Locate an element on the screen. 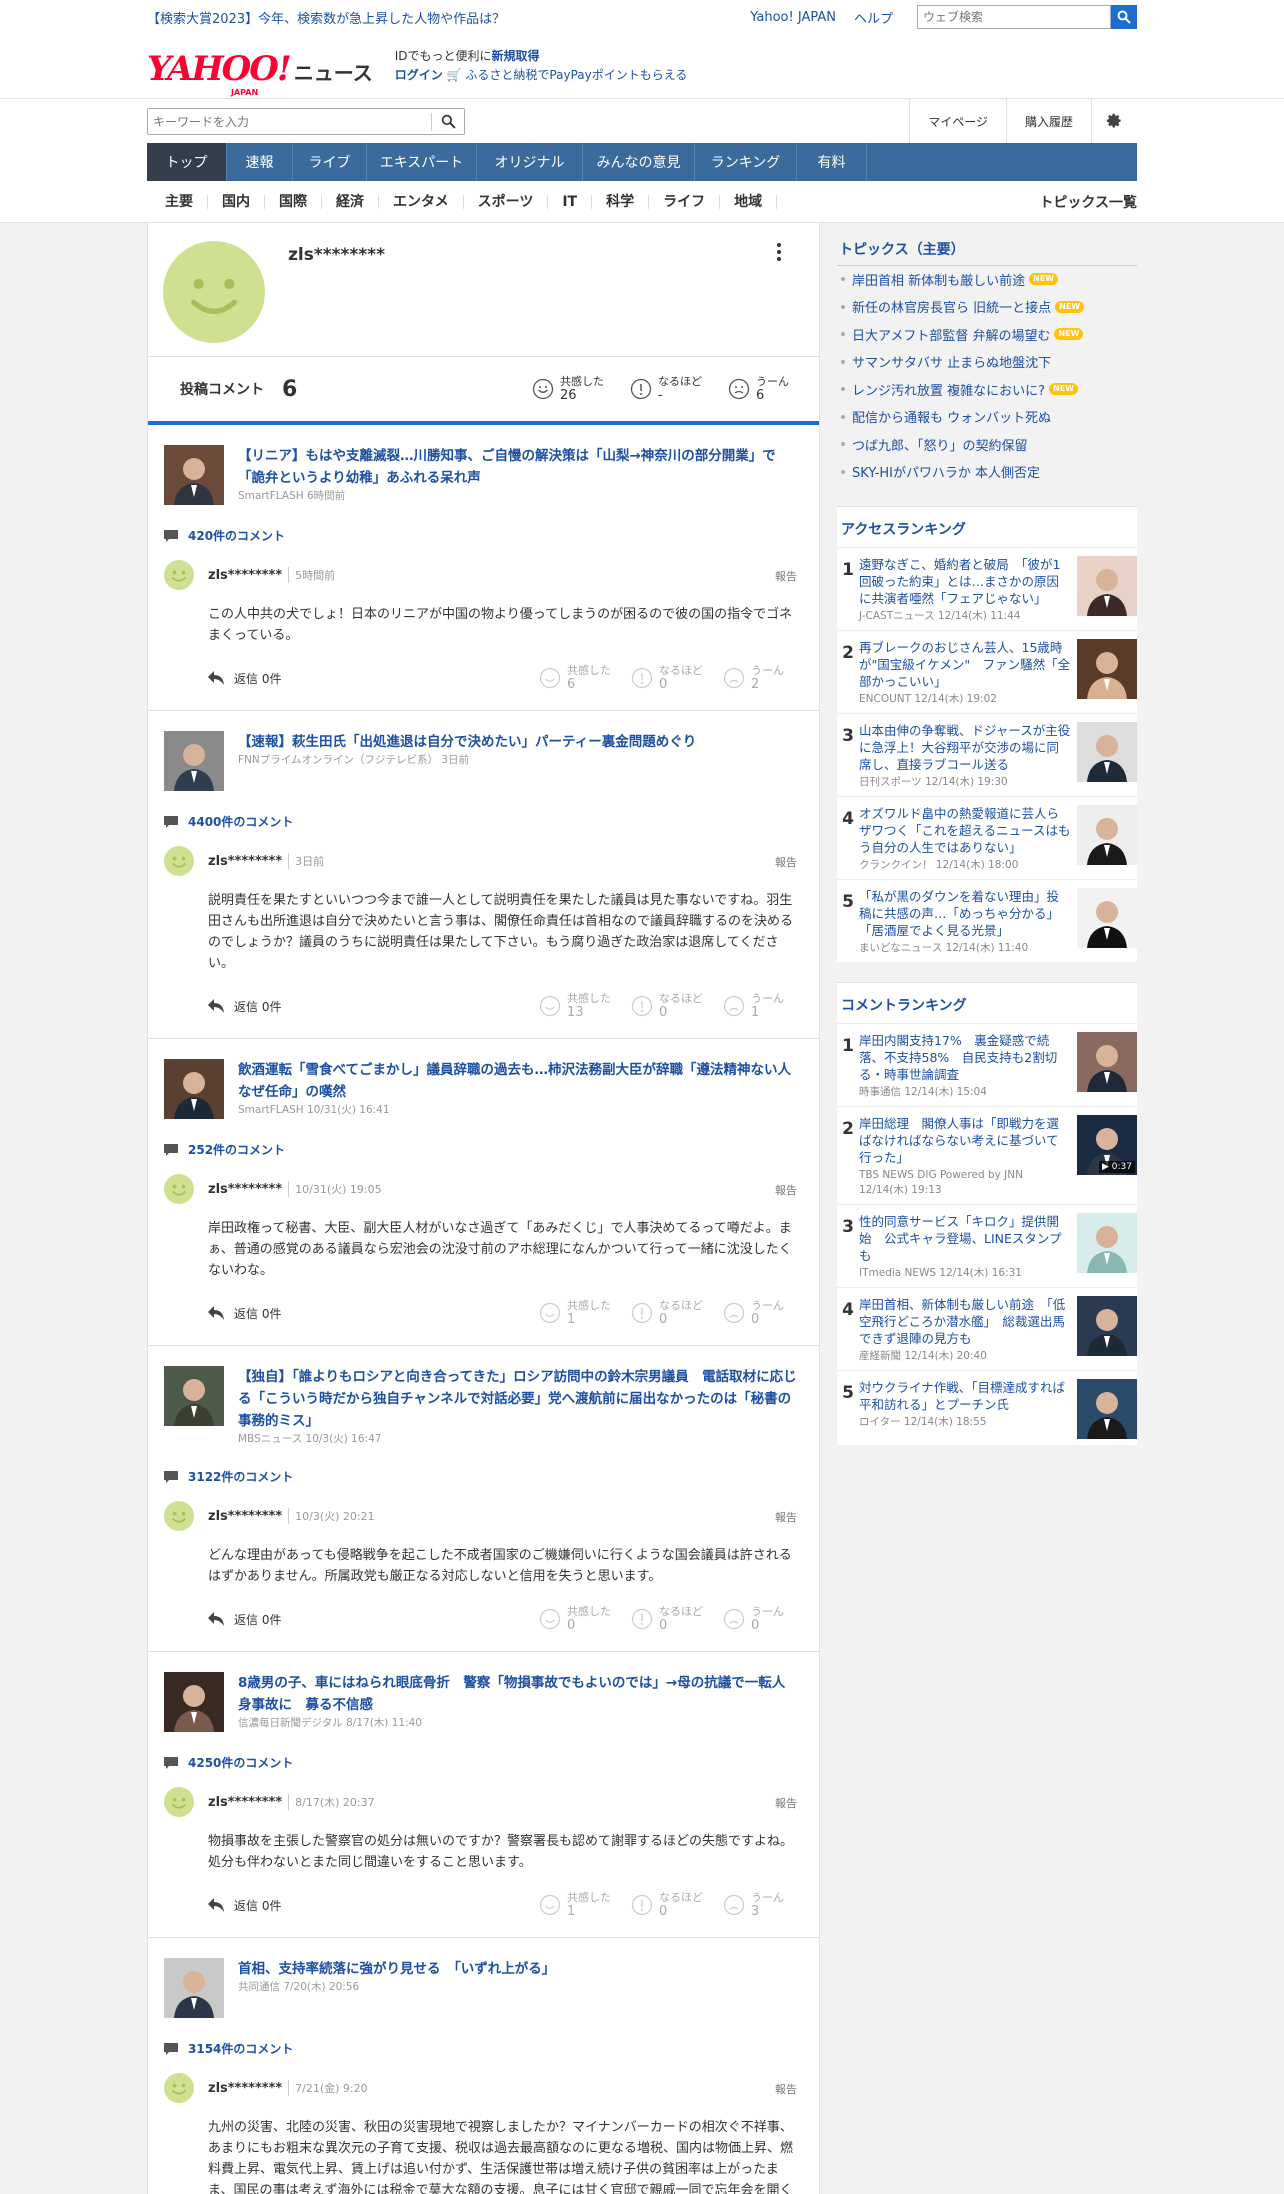 The width and height of the screenshot is (1284, 2194). topic-item: つば九郎、「怒り」の契約保留 is located at coordinates (987, 445).